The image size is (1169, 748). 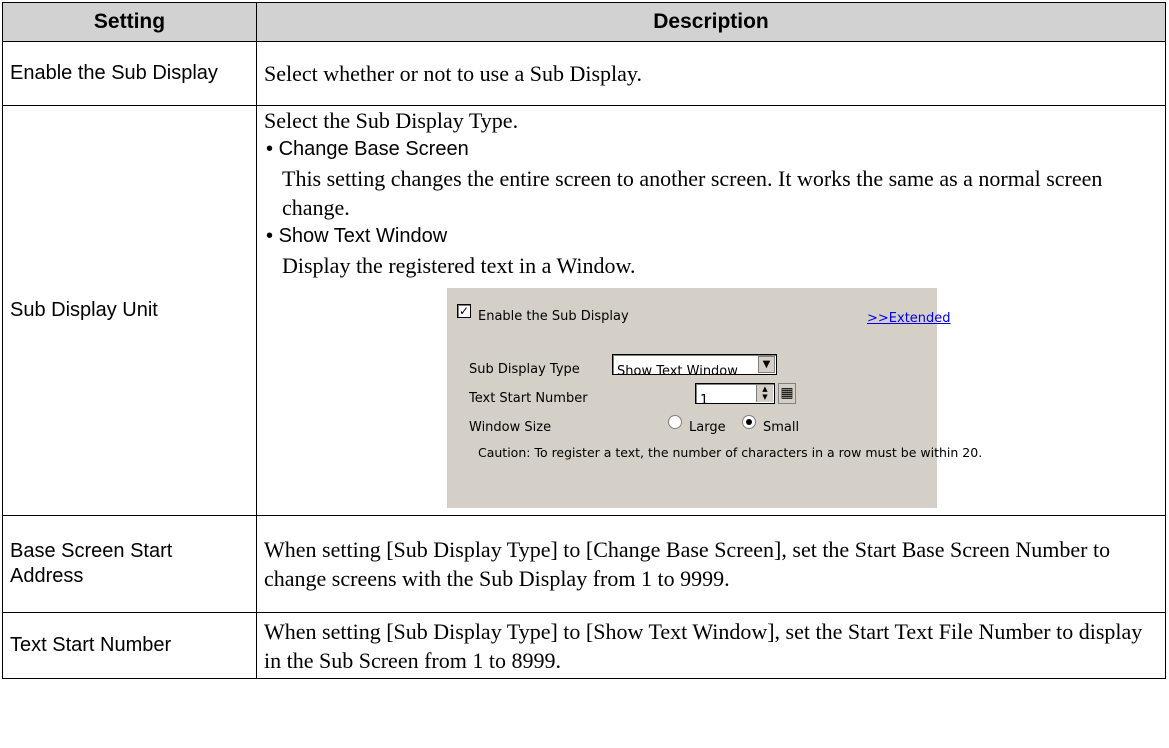 I want to click on window-size-label: Window Size, so click(x=510, y=427).